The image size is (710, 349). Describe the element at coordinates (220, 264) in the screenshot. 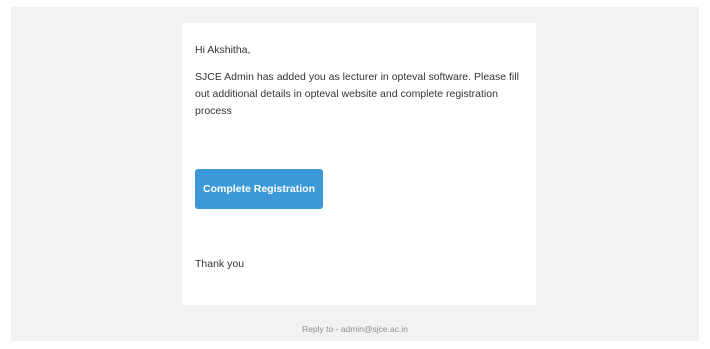

I see `closing-text: Thank you` at that location.